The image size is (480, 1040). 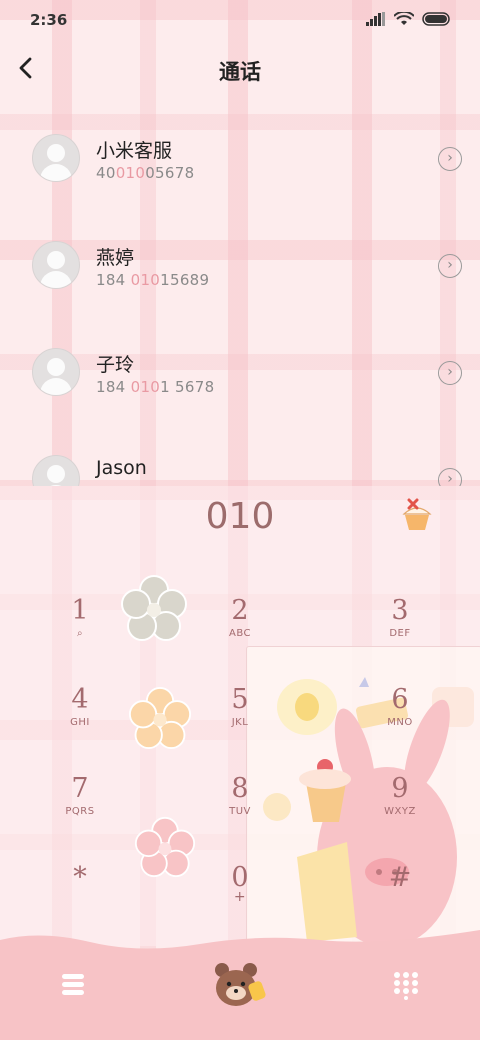 I want to click on key-5: 5 JKL, so click(x=240, y=720).